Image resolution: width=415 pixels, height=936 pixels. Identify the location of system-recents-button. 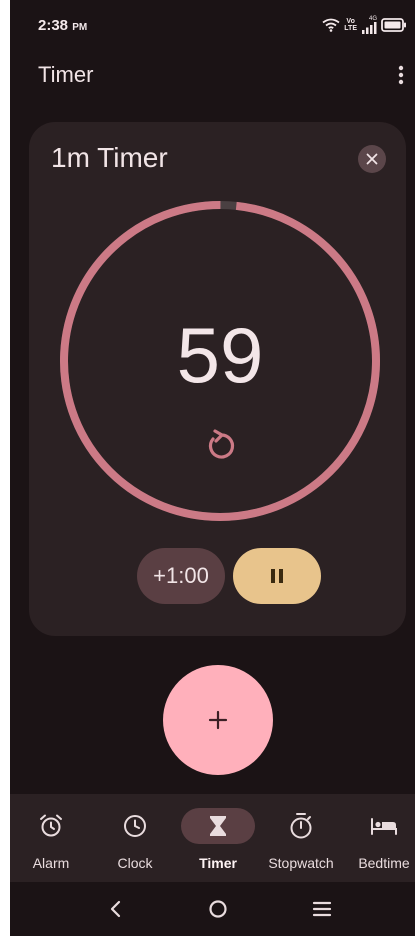
(322, 909).